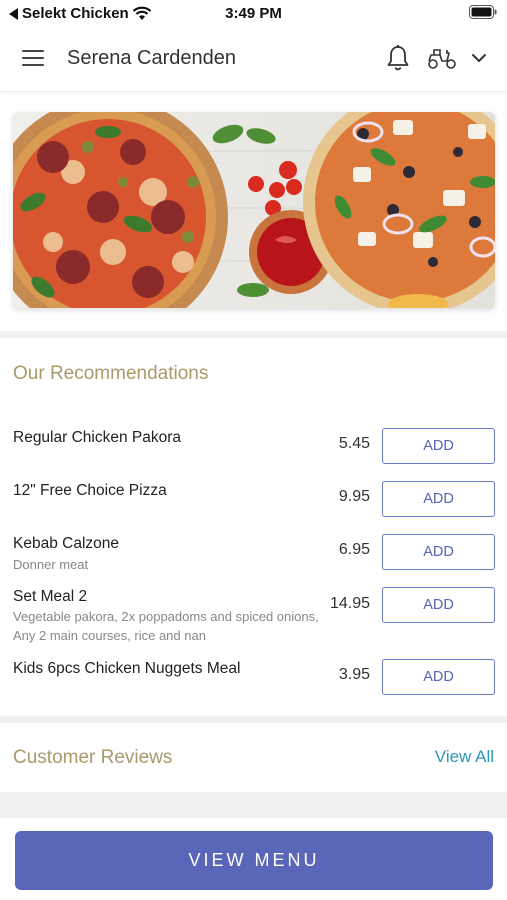  I want to click on scooter-icon, so click(442, 58).